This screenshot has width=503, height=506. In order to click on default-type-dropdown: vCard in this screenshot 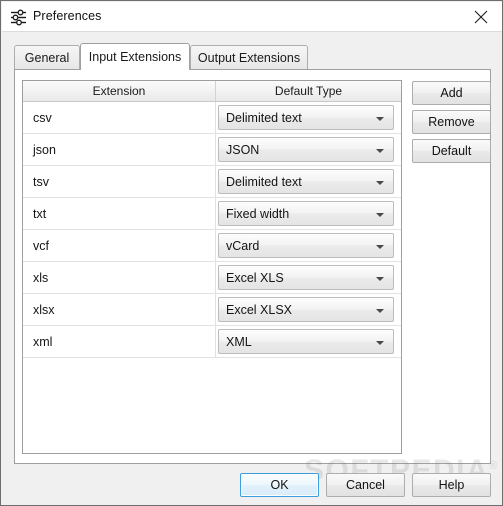, I will do `click(306, 245)`.